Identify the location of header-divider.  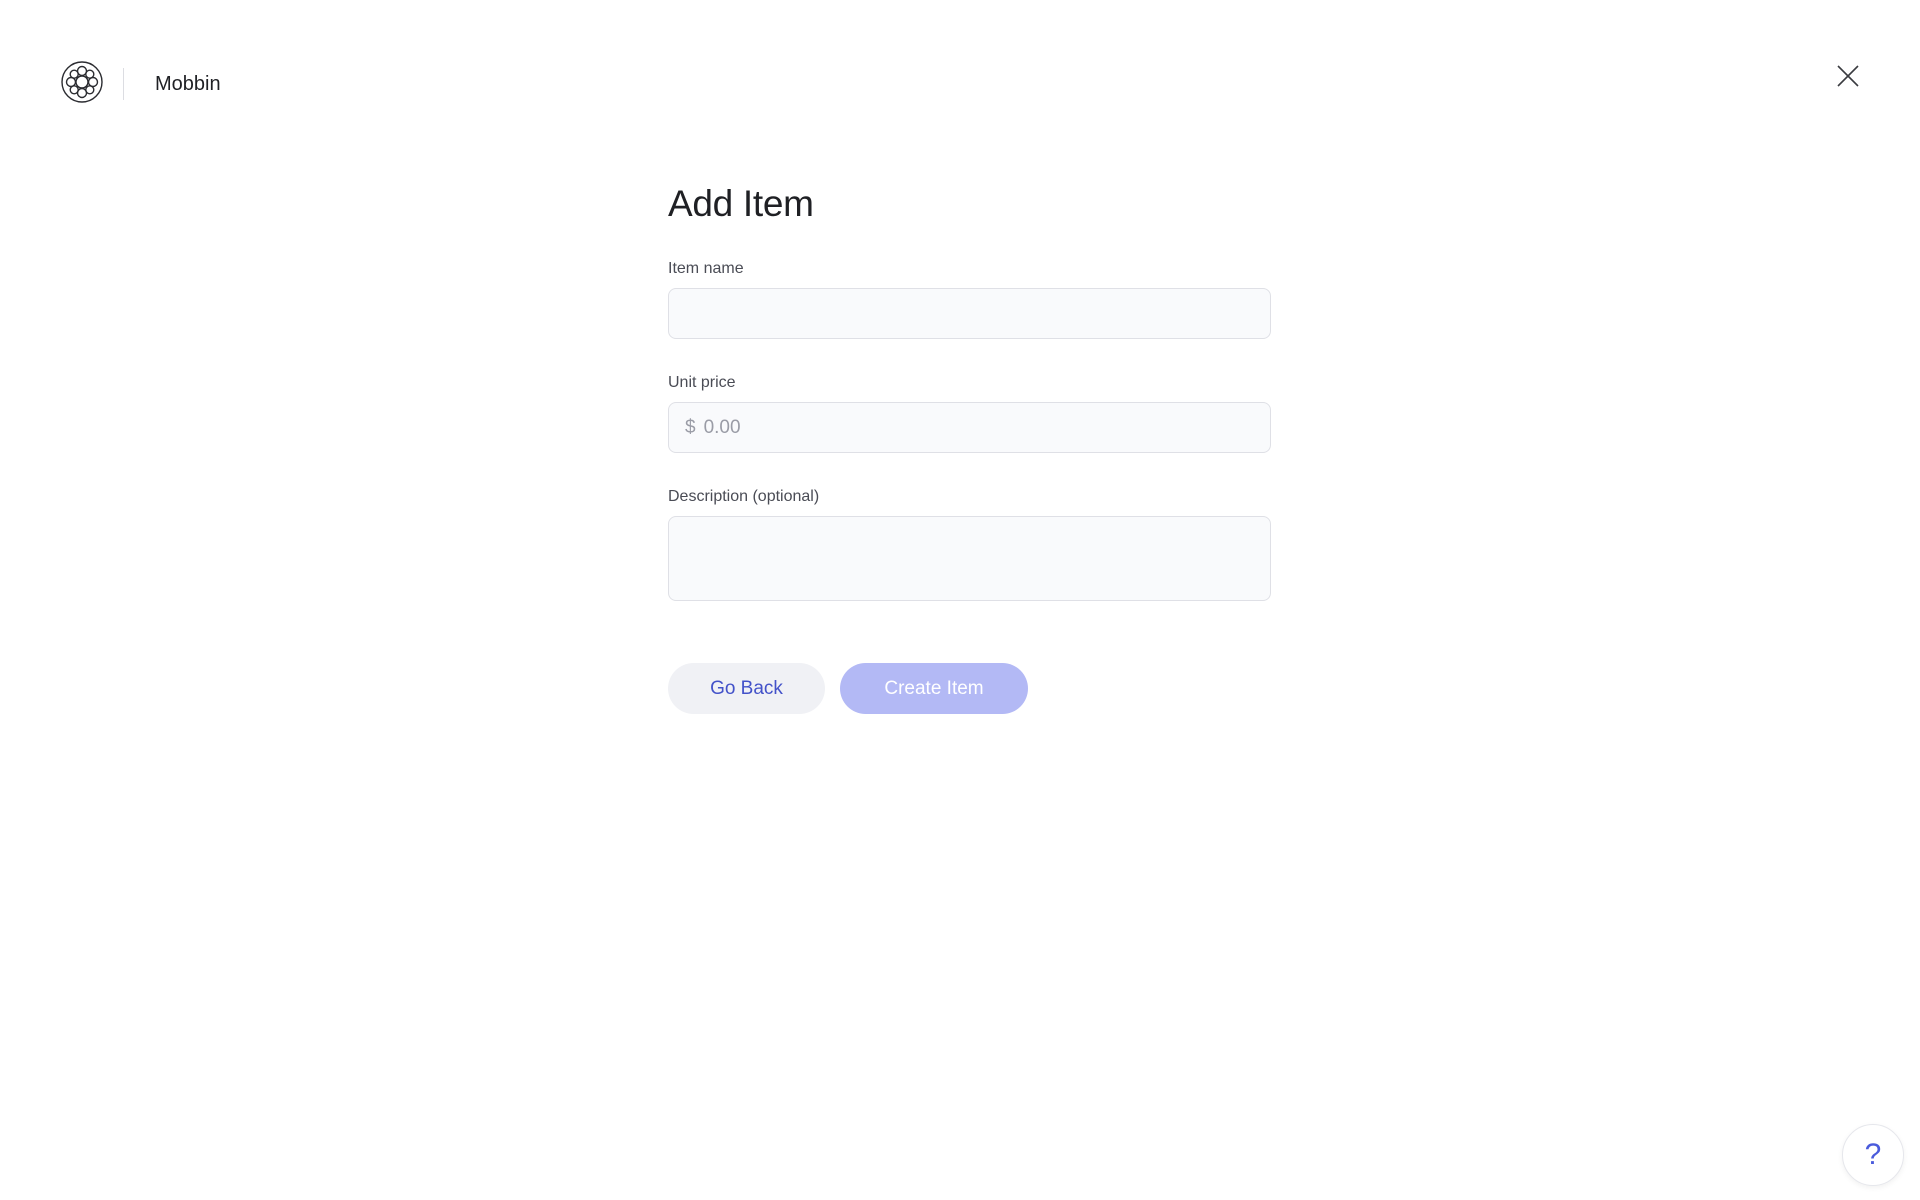
(123, 84).